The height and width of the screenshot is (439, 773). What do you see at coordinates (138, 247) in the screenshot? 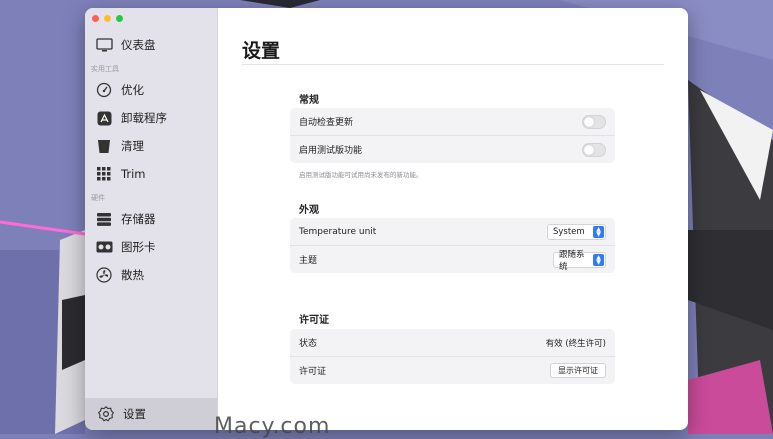
I see `sidebar-item-label: 图形卡` at bounding box center [138, 247].